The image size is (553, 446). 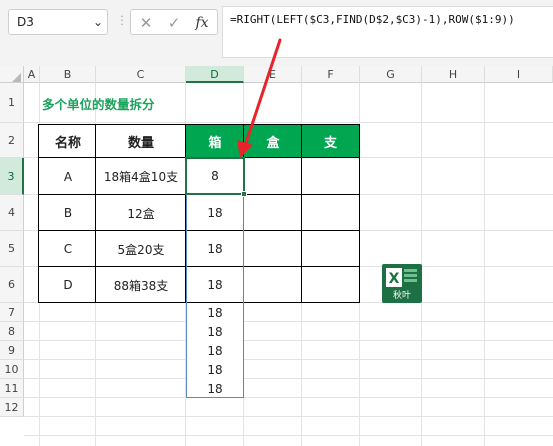 I want to click on cancel-icon: ✕, so click(x=146, y=23).